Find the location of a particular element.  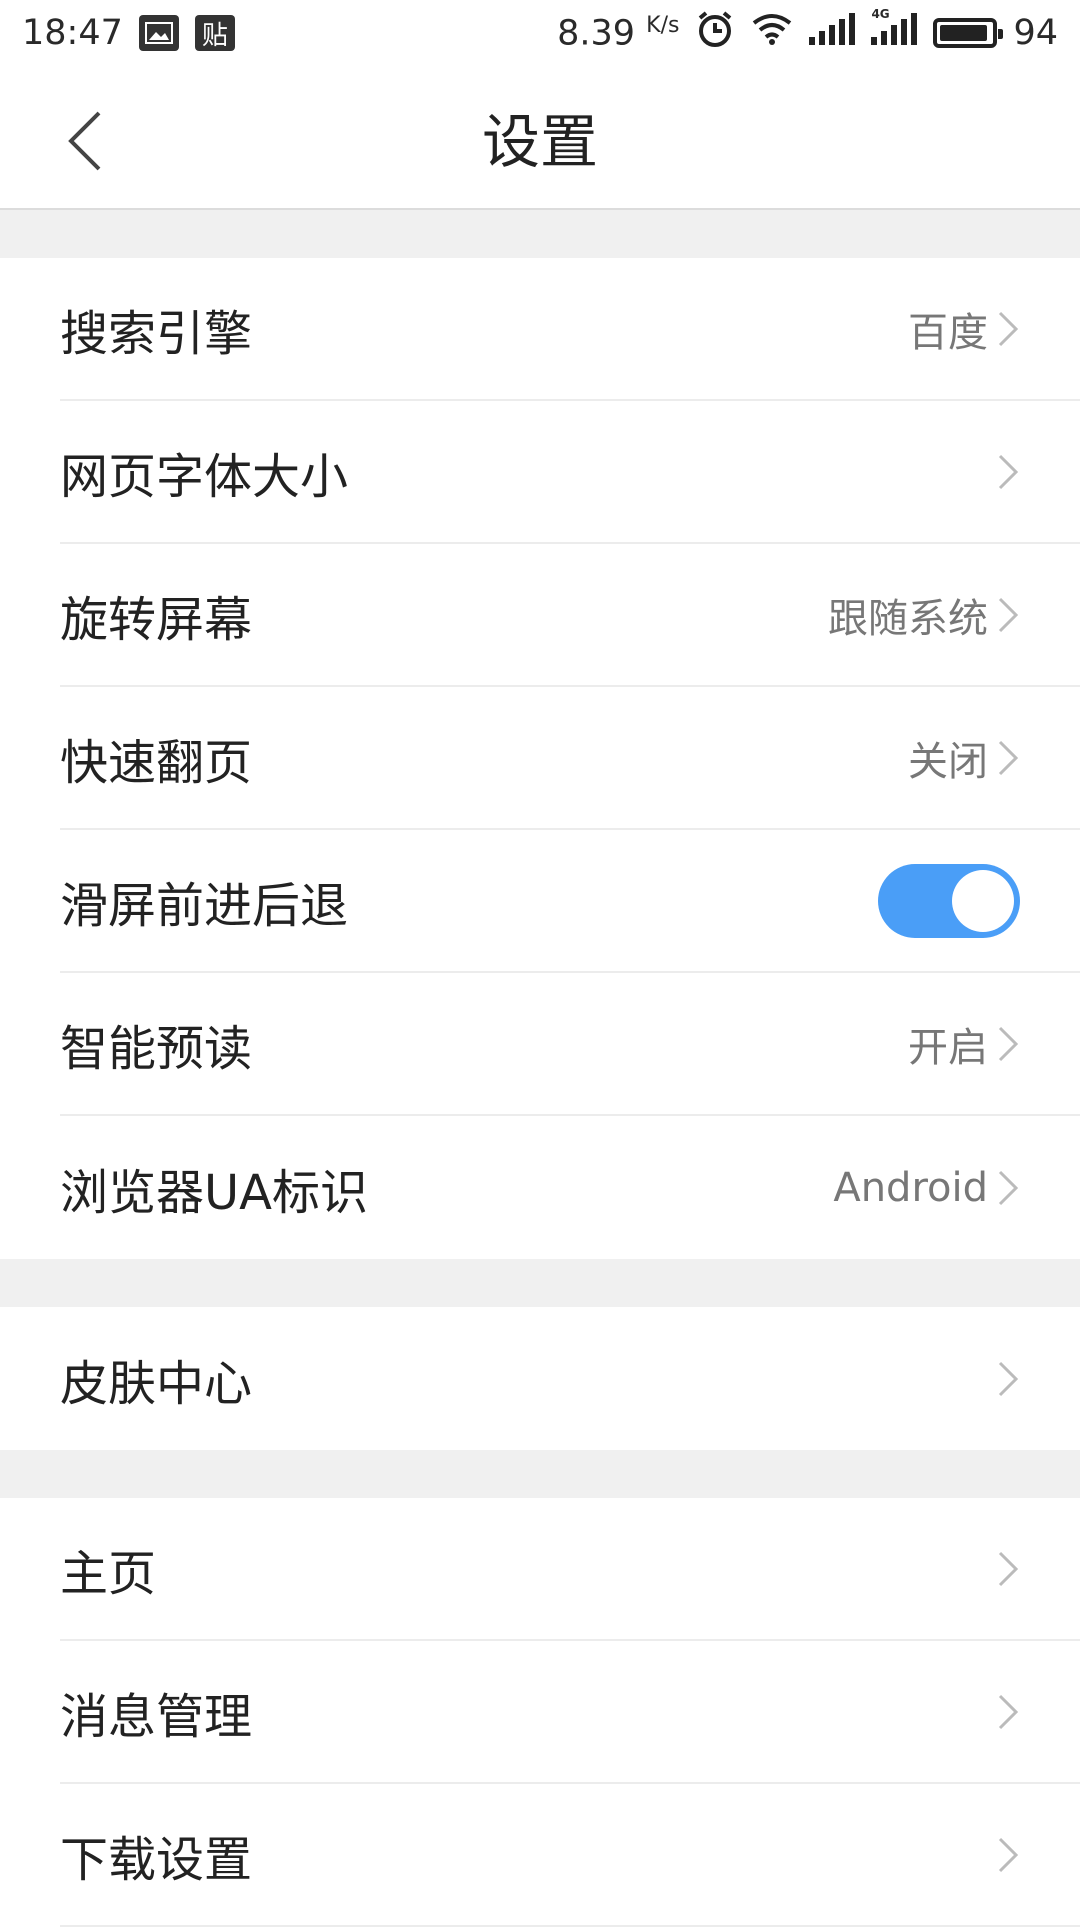

setting-label: 智能预读 is located at coordinates (156, 1048).